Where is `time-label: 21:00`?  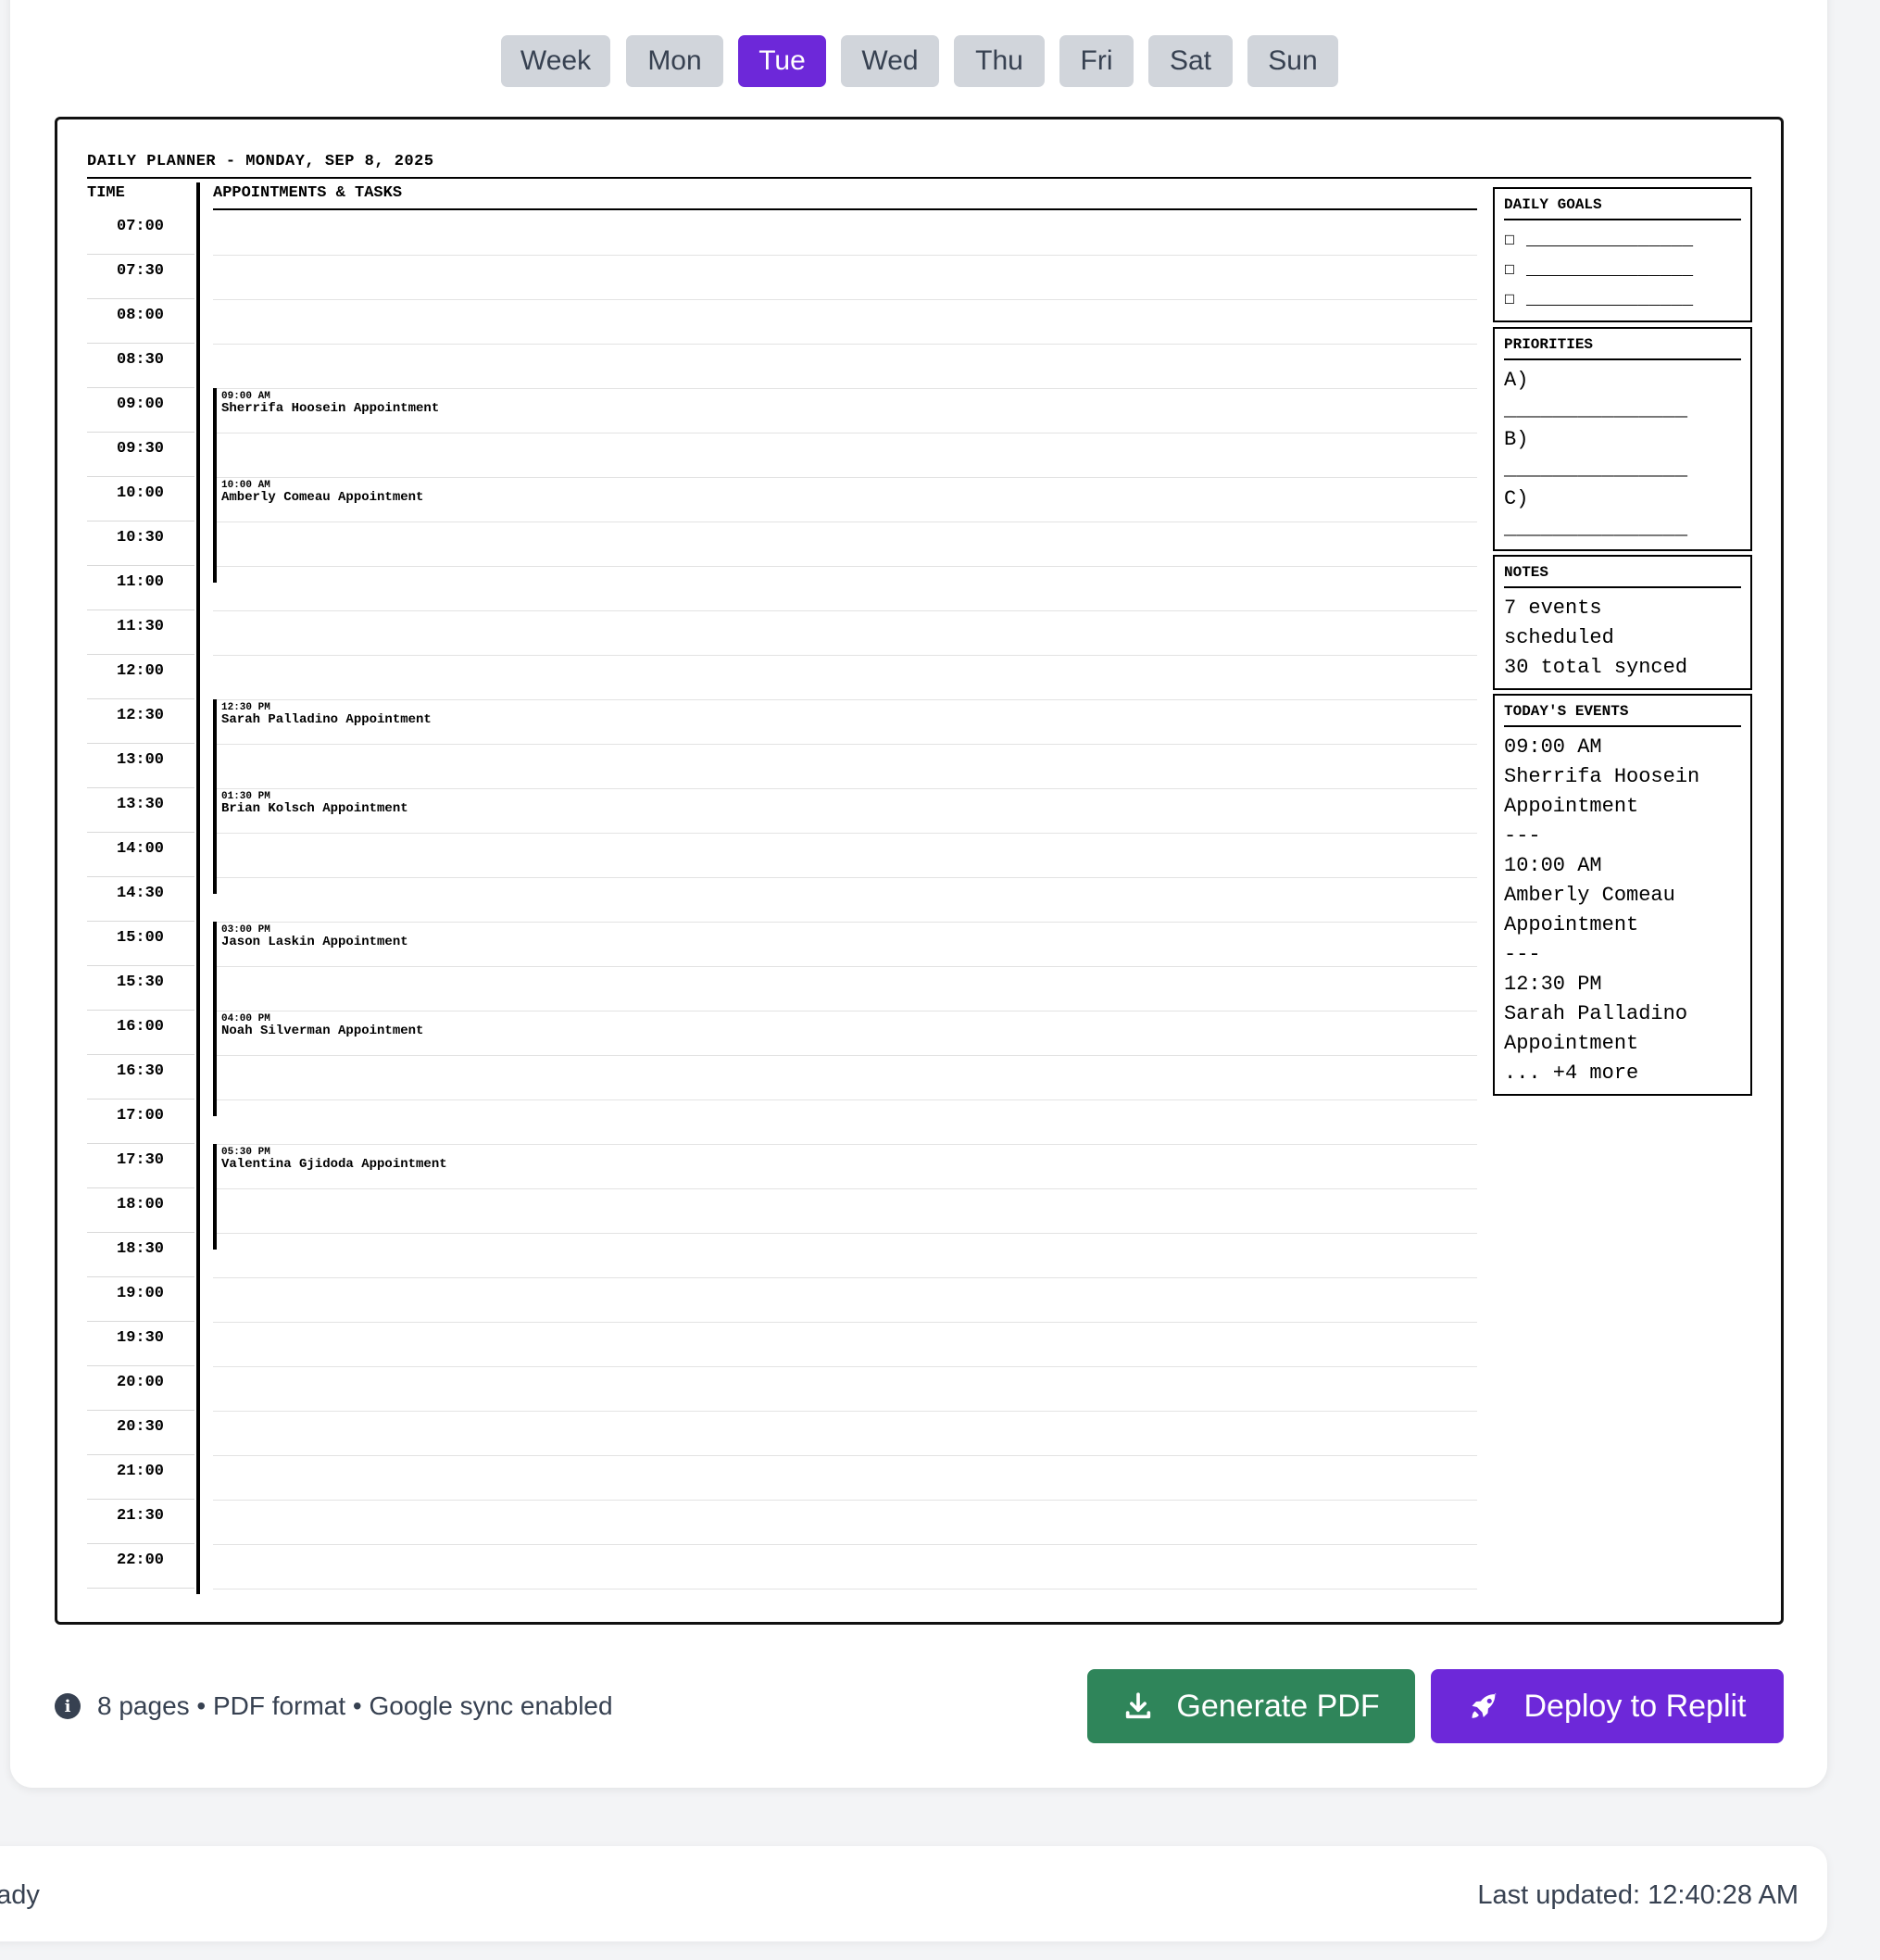 time-label: 21:00 is located at coordinates (141, 1471).